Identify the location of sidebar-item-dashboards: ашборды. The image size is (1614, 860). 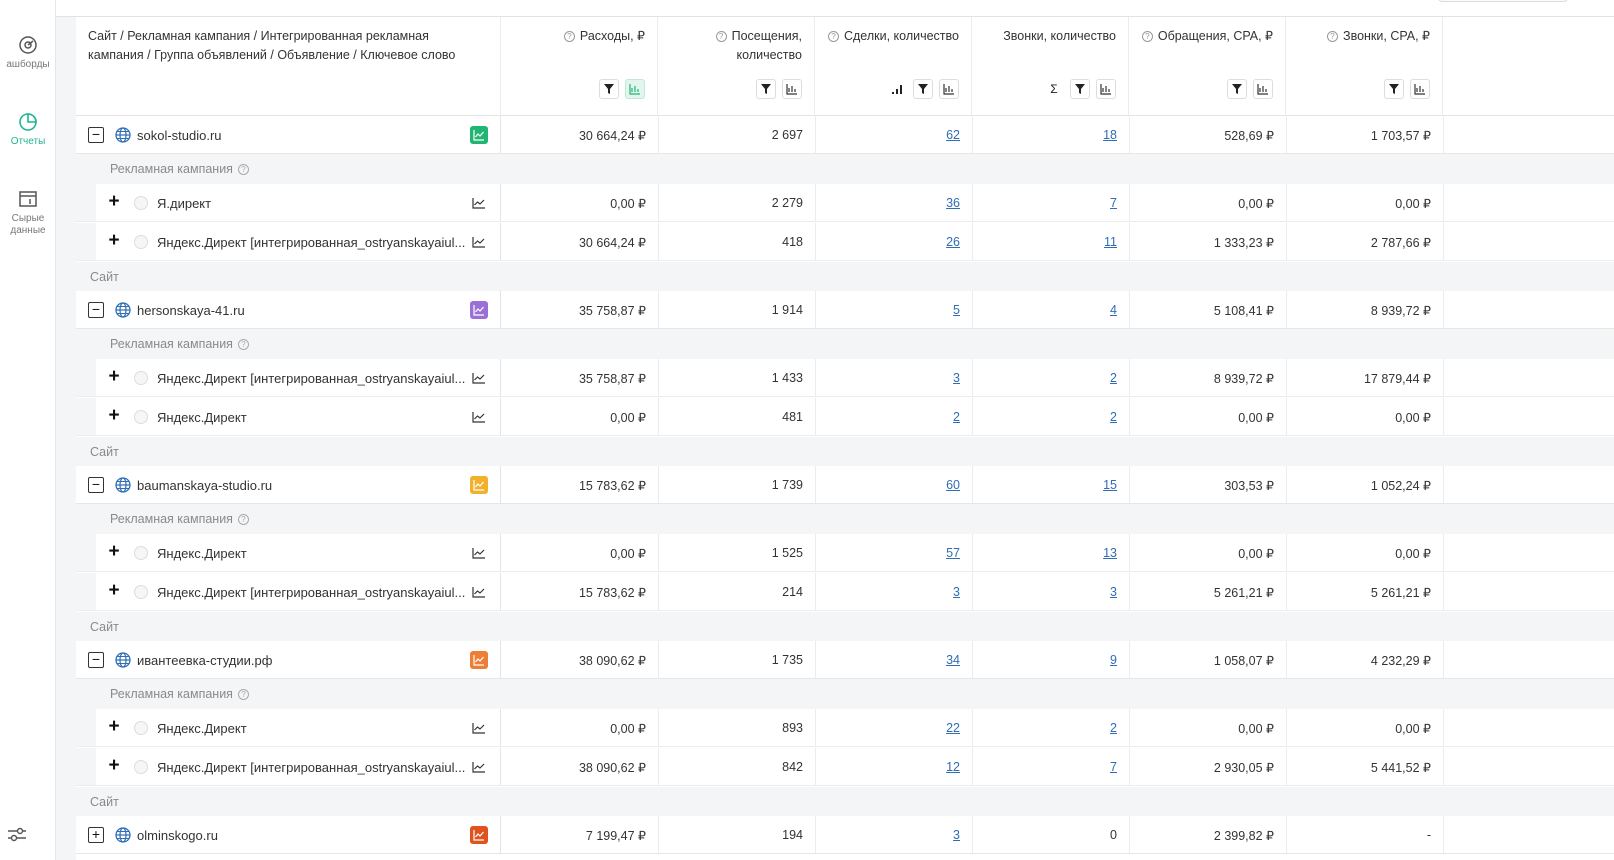
(28, 52).